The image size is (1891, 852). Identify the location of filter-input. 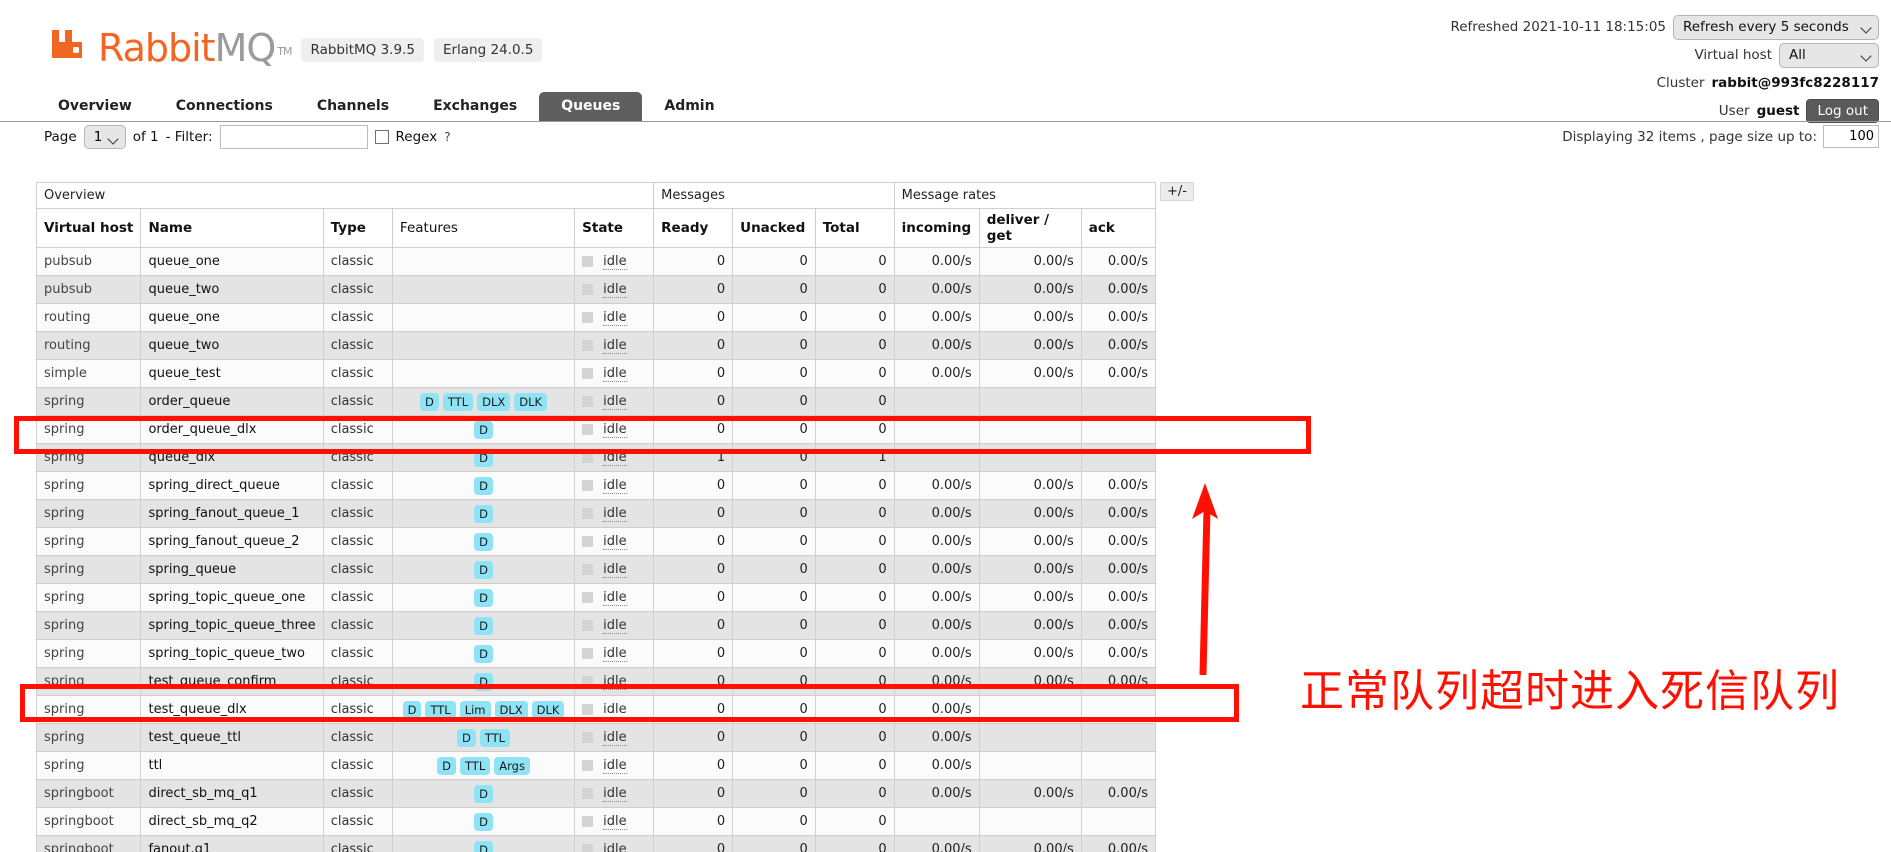
(293, 137).